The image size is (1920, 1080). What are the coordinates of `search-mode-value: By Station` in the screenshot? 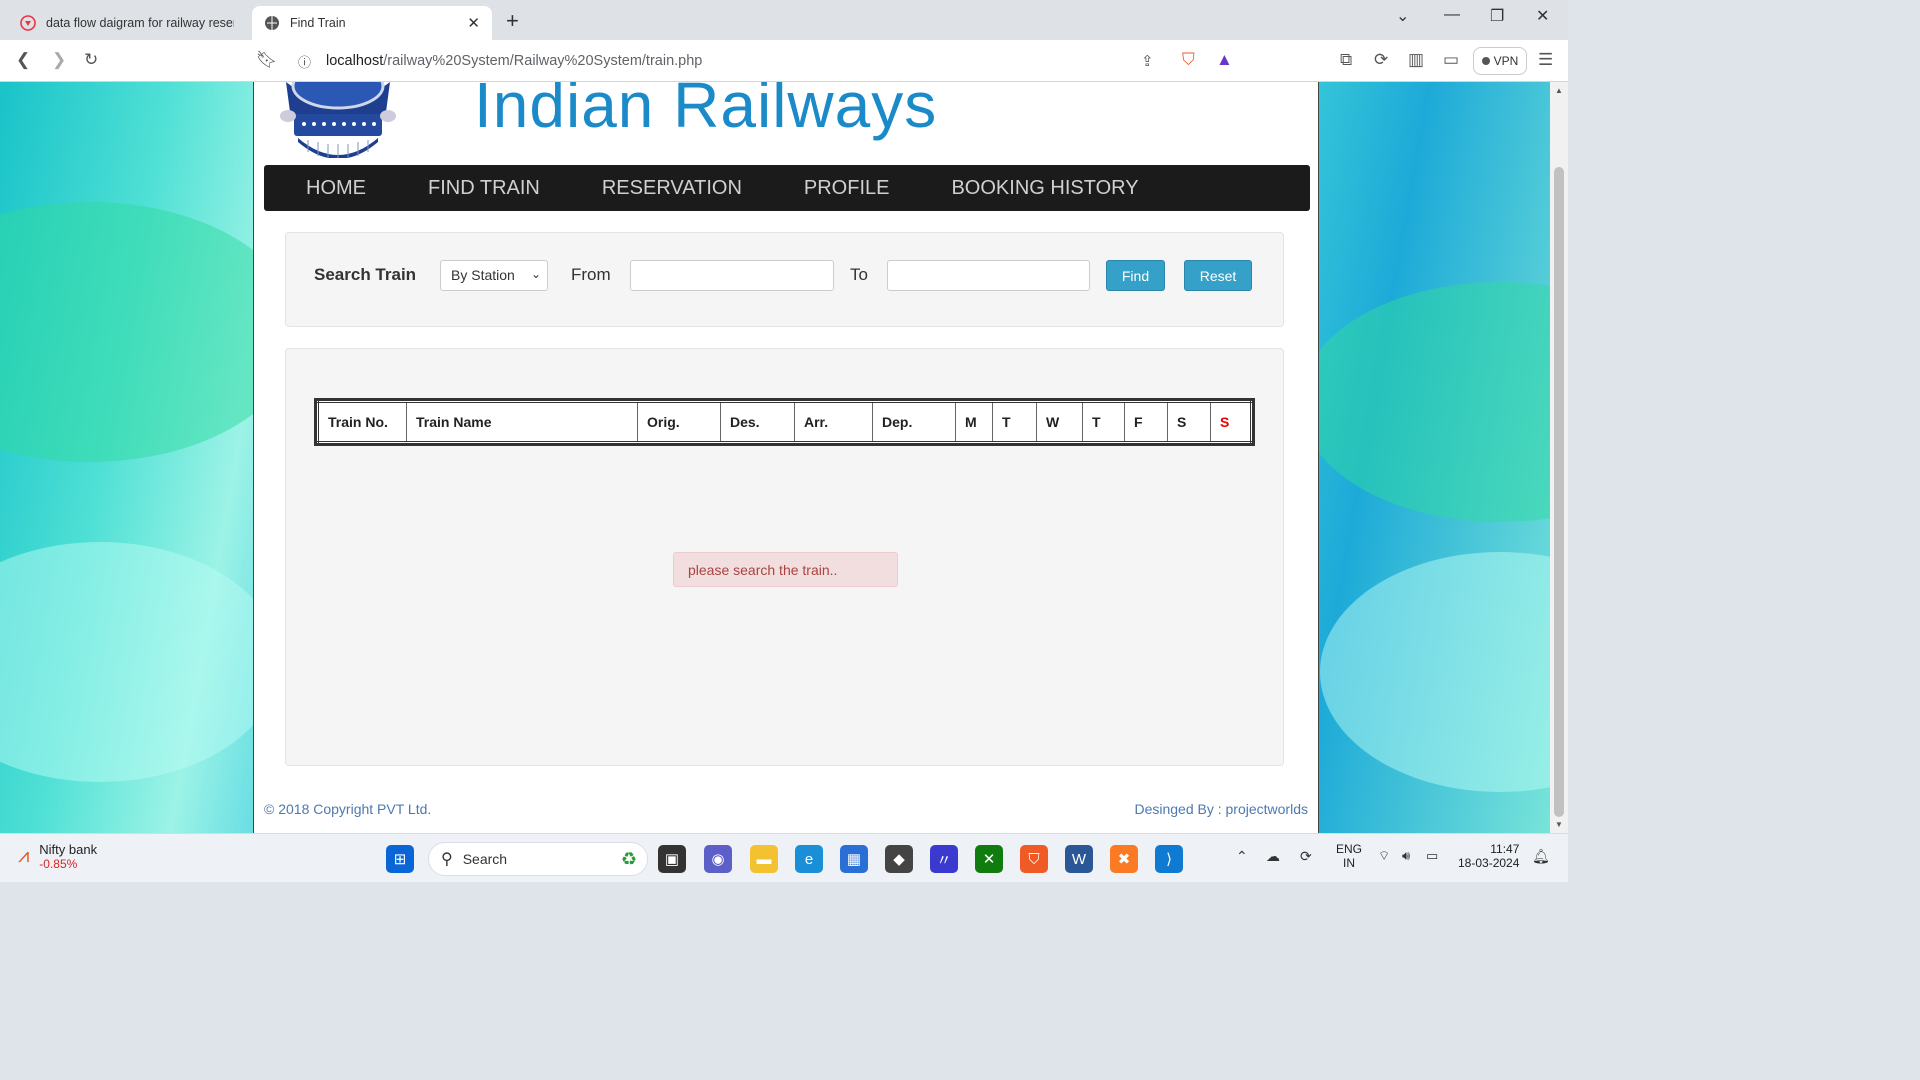 It's located at (483, 275).